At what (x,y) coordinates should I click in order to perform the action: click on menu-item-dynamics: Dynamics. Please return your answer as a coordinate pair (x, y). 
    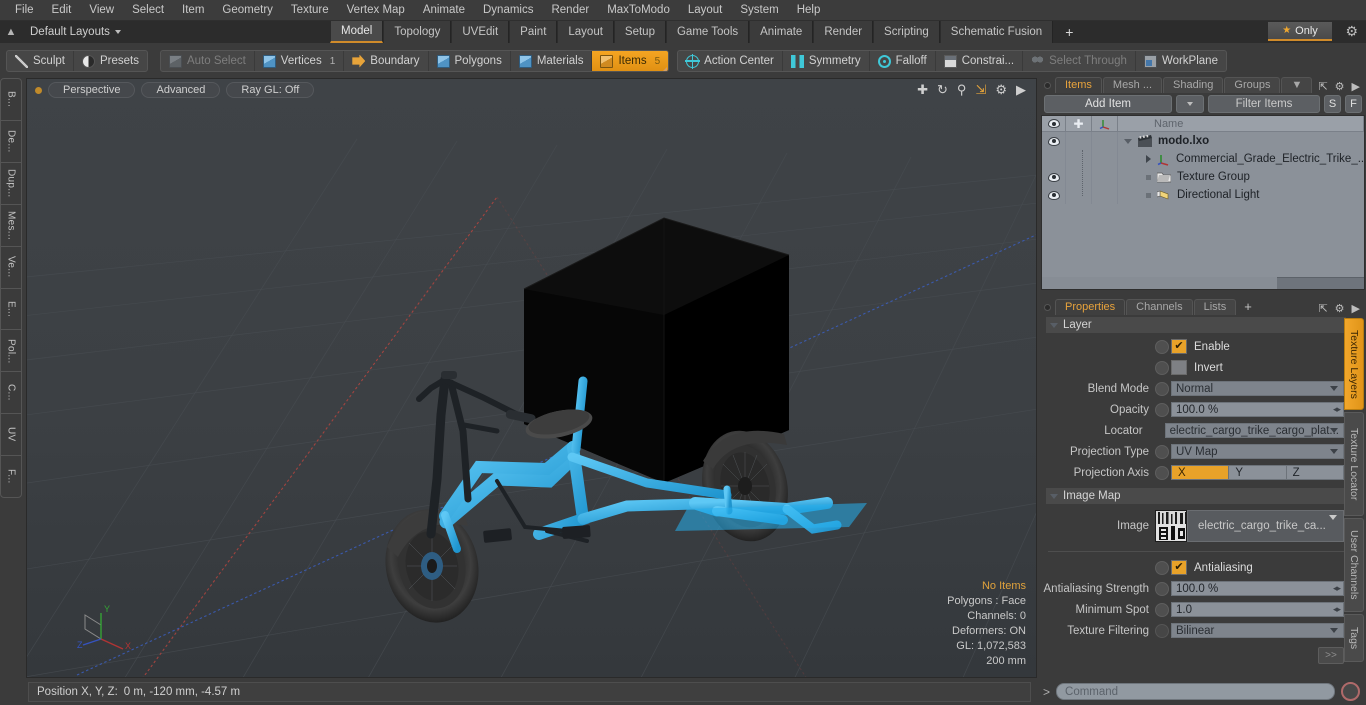
    Looking at the image, I should click on (508, 10).